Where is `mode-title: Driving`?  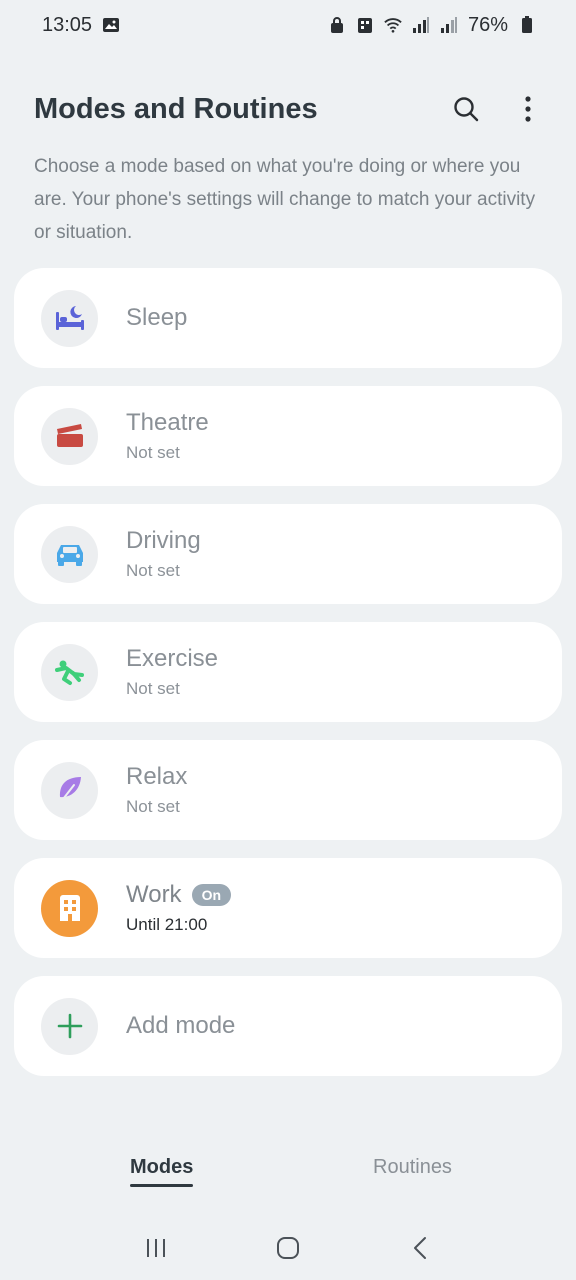 mode-title: Driving is located at coordinates (163, 540).